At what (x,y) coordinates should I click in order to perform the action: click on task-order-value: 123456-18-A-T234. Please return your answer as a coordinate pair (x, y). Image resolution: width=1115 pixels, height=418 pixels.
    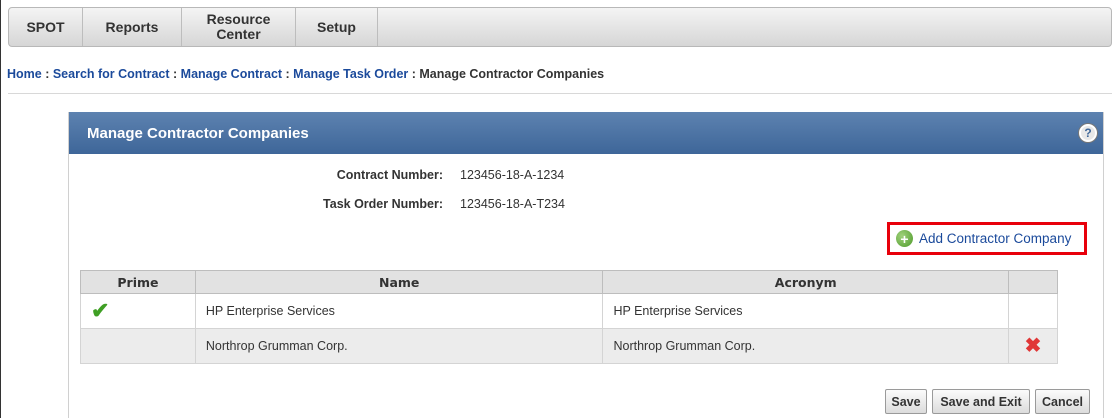
    Looking at the image, I should click on (512, 204).